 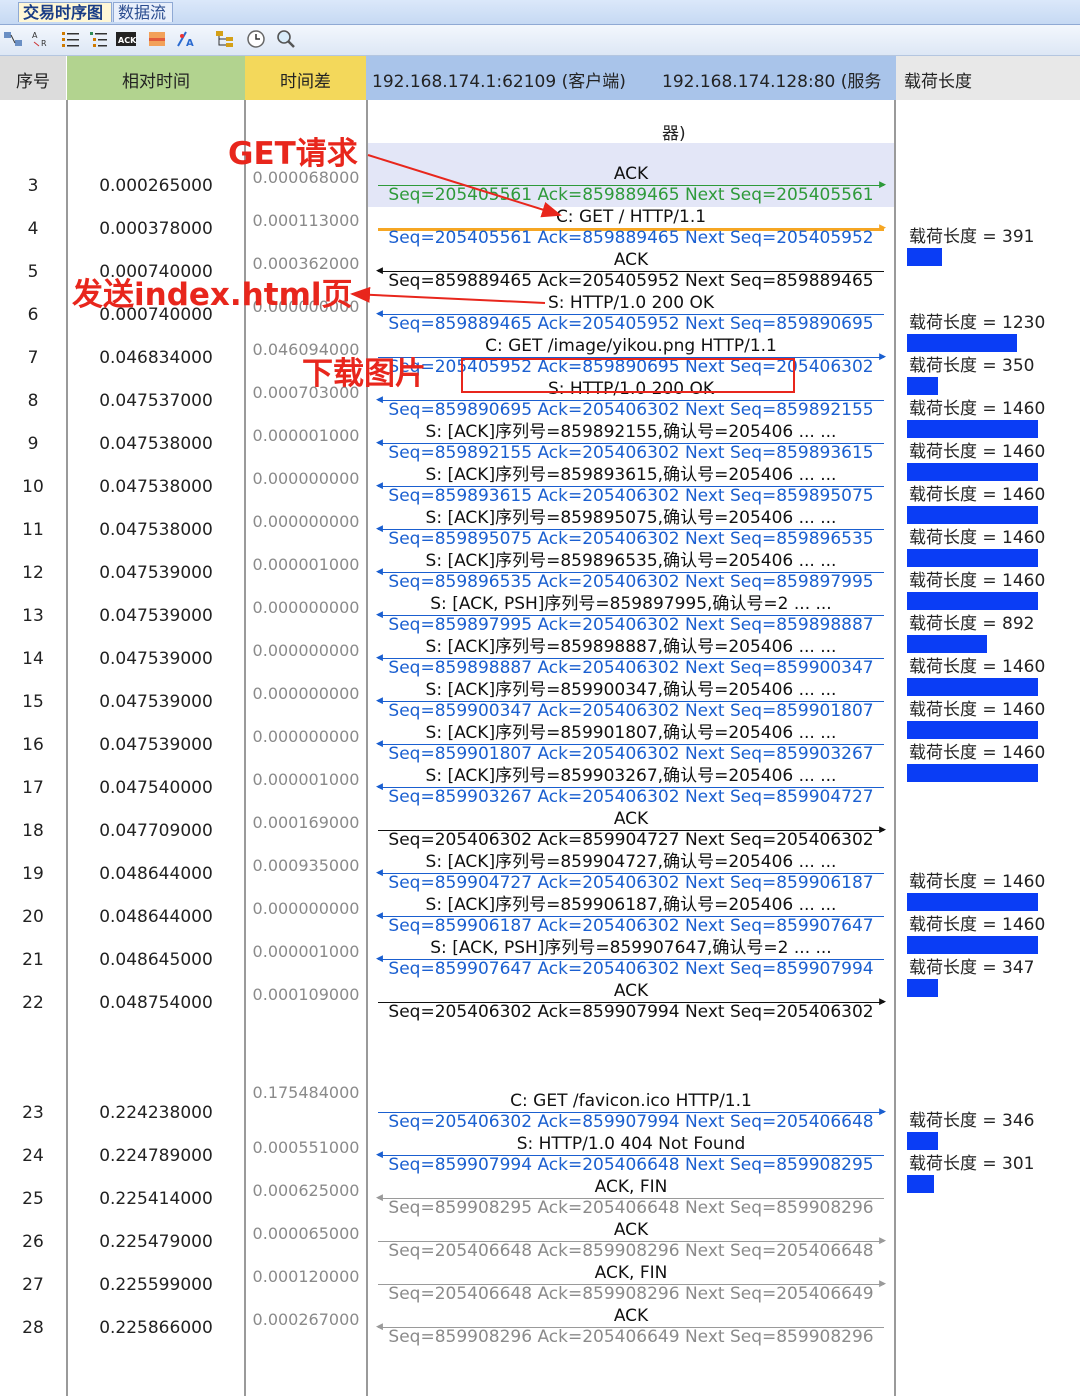 What do you see at coordinates (448, 295) in the screenshot?
I see `annotation-arrow-send` at bounding box center [448, 295].